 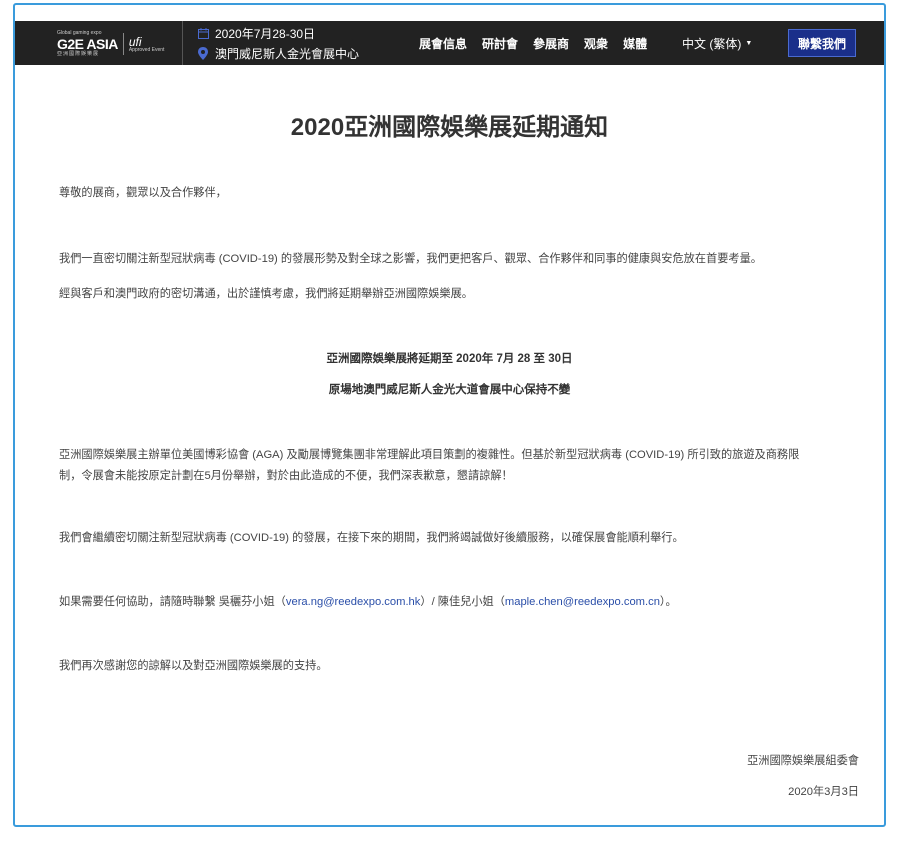 What do you see at coordinates (182, 43) in the screenshot?
I see `header-divider` at bounding box center [182, 43].